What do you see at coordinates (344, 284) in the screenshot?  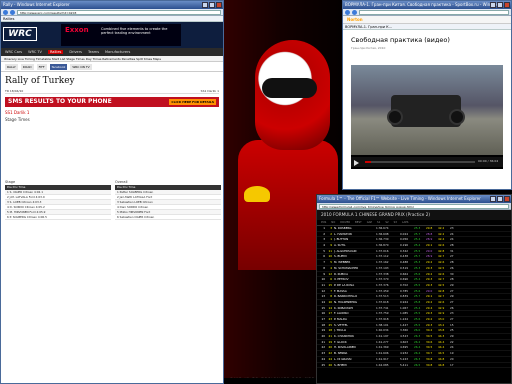 I see `timing-cell-name: P. DE LA ROSA` at bounding box center [344, 284].